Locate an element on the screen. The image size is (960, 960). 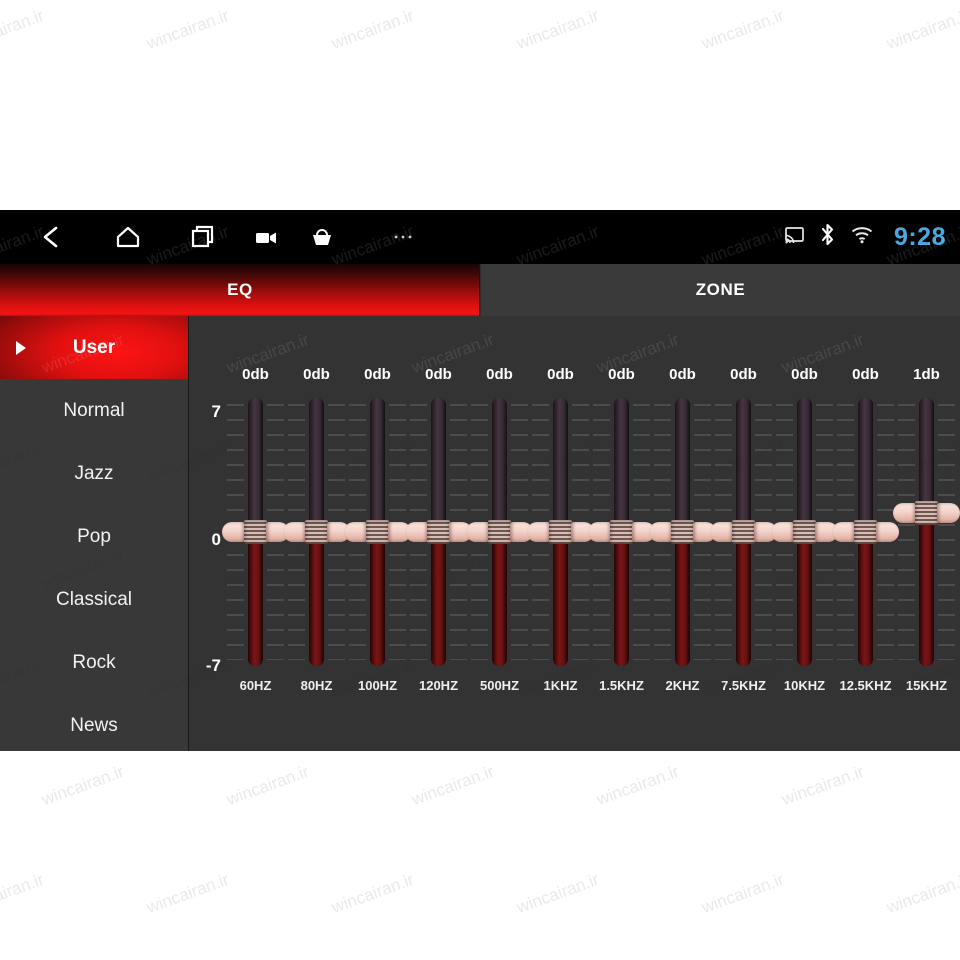
tab-zone: ZONE is located at coordinates (720, 290).